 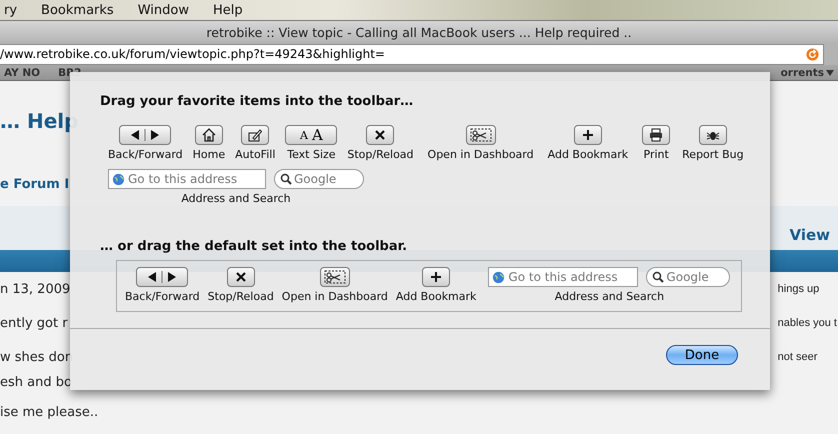 What do you see at coordinates (70, 72) in the screenshot?
I see `bookmark-link: BR2` at bounding box center [70, 72].